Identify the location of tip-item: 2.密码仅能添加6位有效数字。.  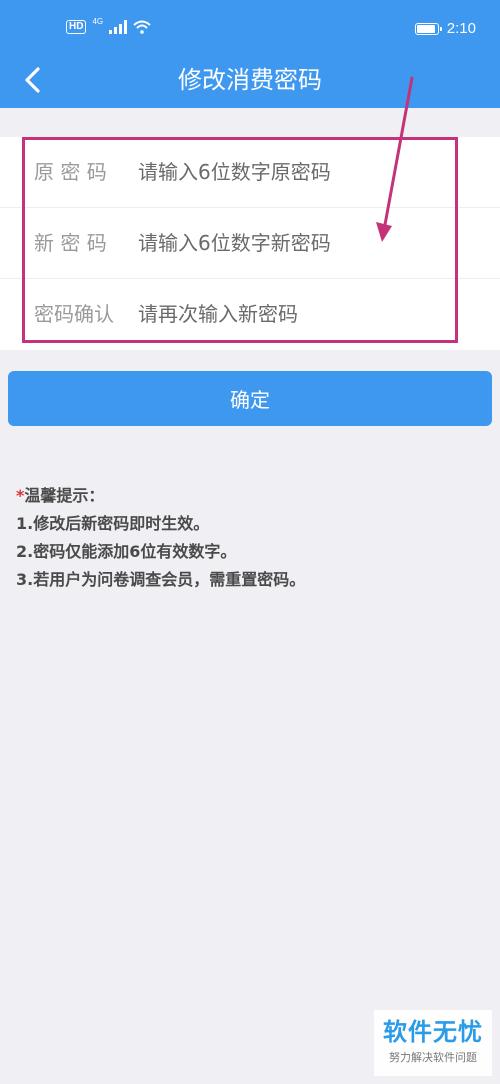
(126, 551).